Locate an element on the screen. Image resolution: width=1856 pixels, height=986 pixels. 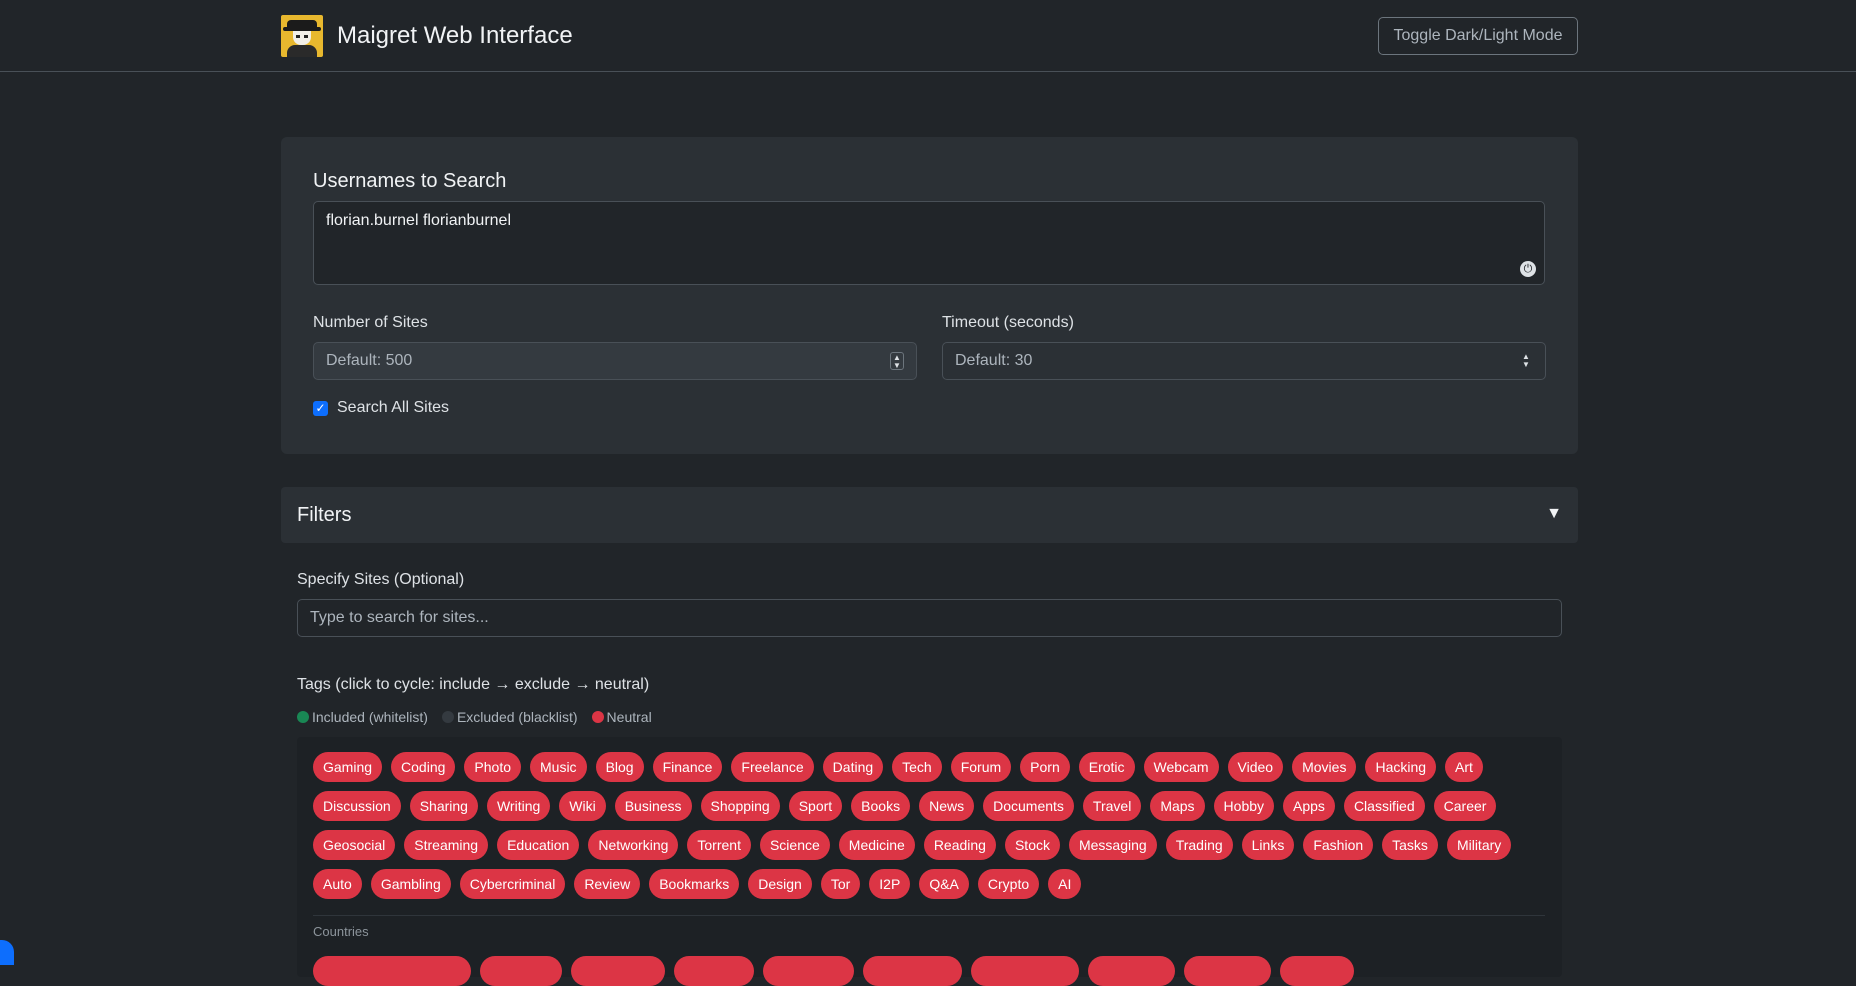
app-title: Maigret Web Interface is located at coordinates (455, 35).